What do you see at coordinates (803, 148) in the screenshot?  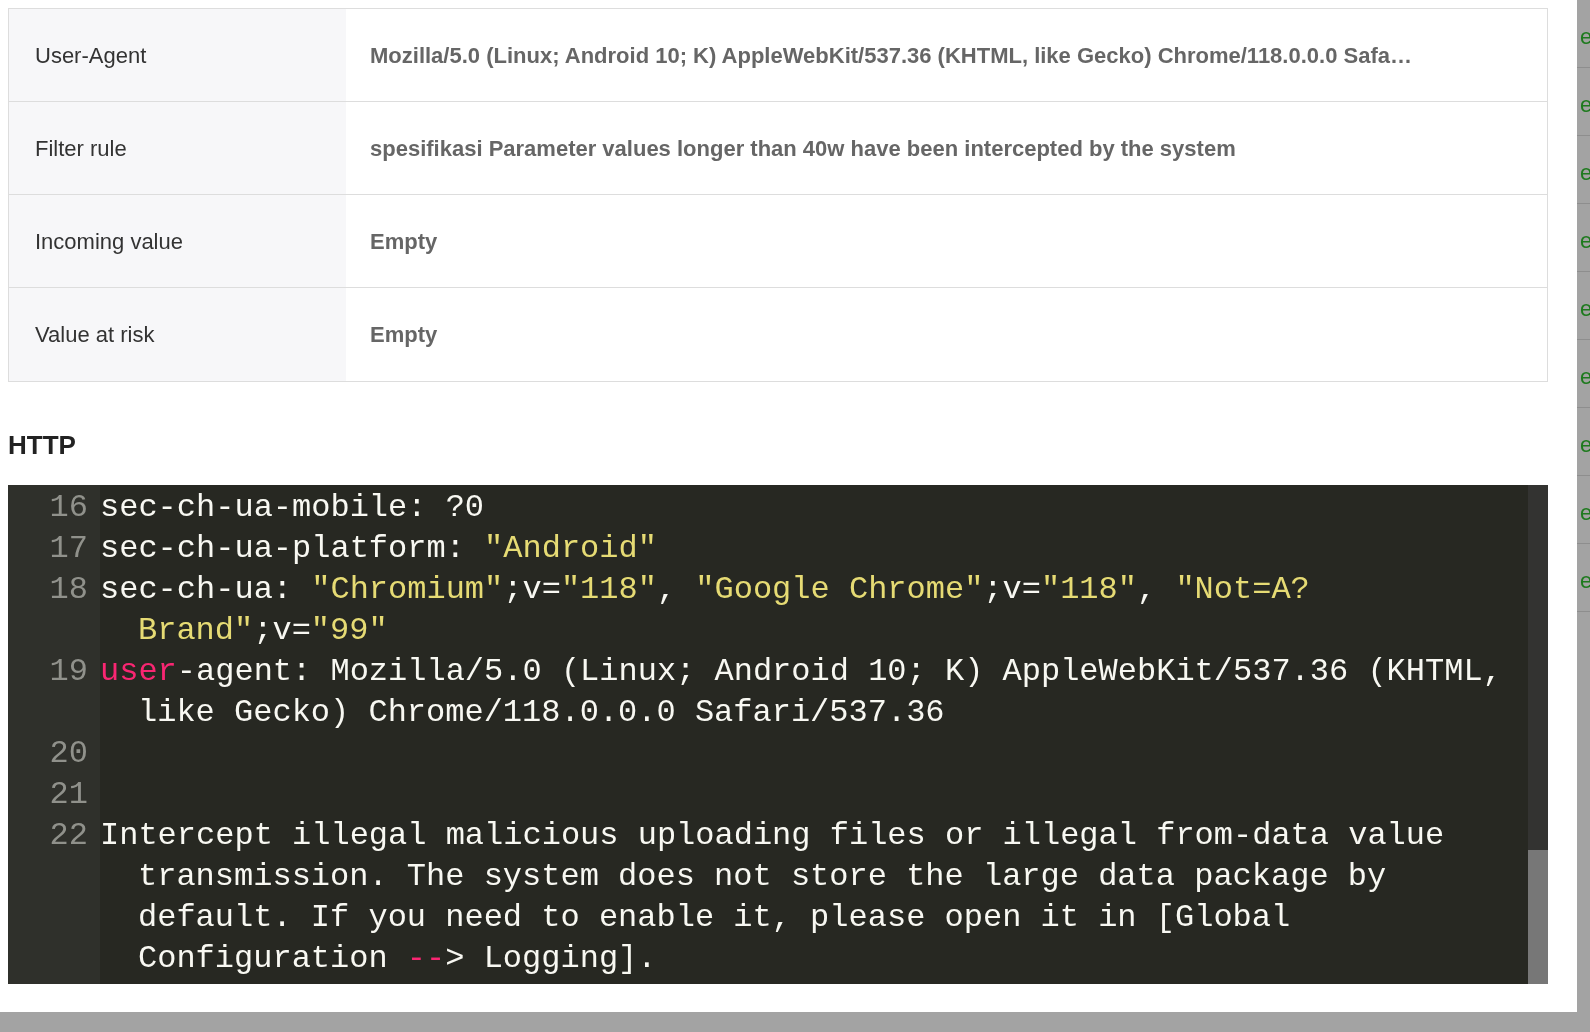 I see `field-value: spesifikasi Parameter values longer than 40w have been intercepted by the system` at bounding box center [803, 148].